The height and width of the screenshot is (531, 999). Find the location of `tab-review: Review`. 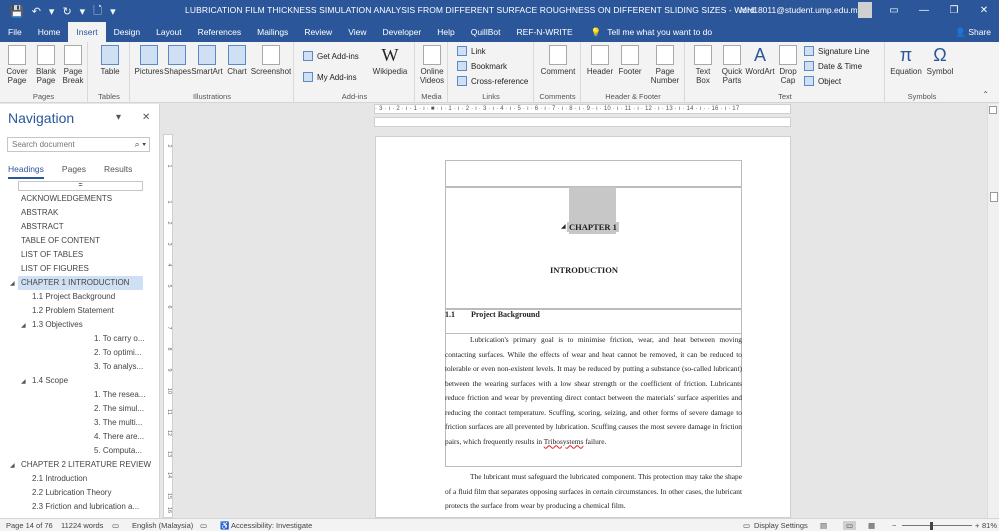

tab-review: Review is located at coordinates (318, 32).